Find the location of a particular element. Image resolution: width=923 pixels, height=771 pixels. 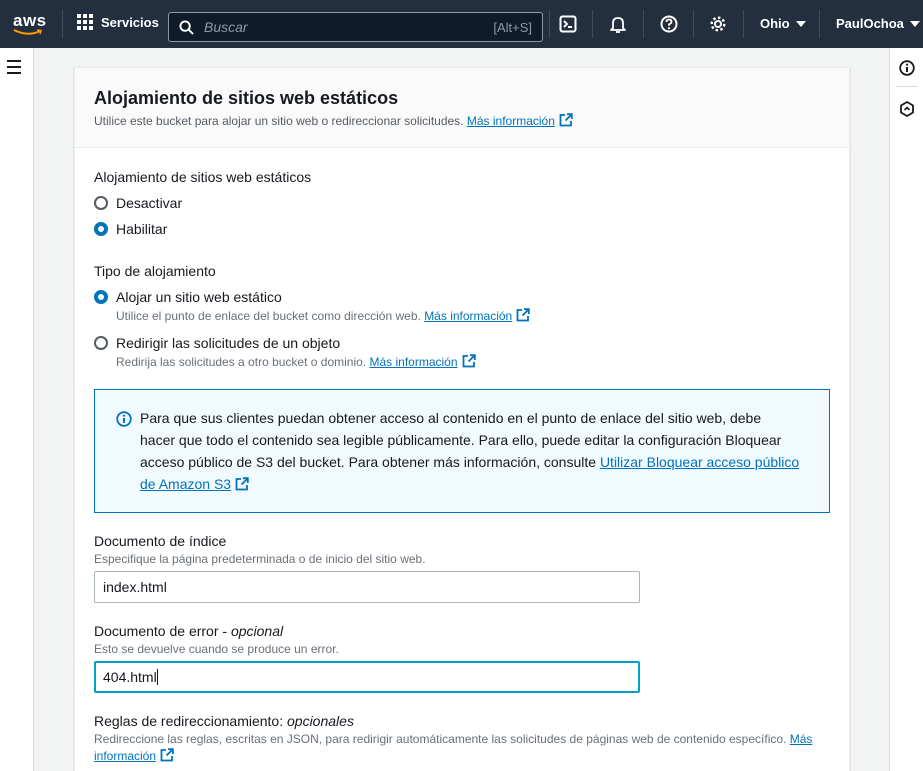

user-label: PaulOchoa is located at coordinates (870, 23).